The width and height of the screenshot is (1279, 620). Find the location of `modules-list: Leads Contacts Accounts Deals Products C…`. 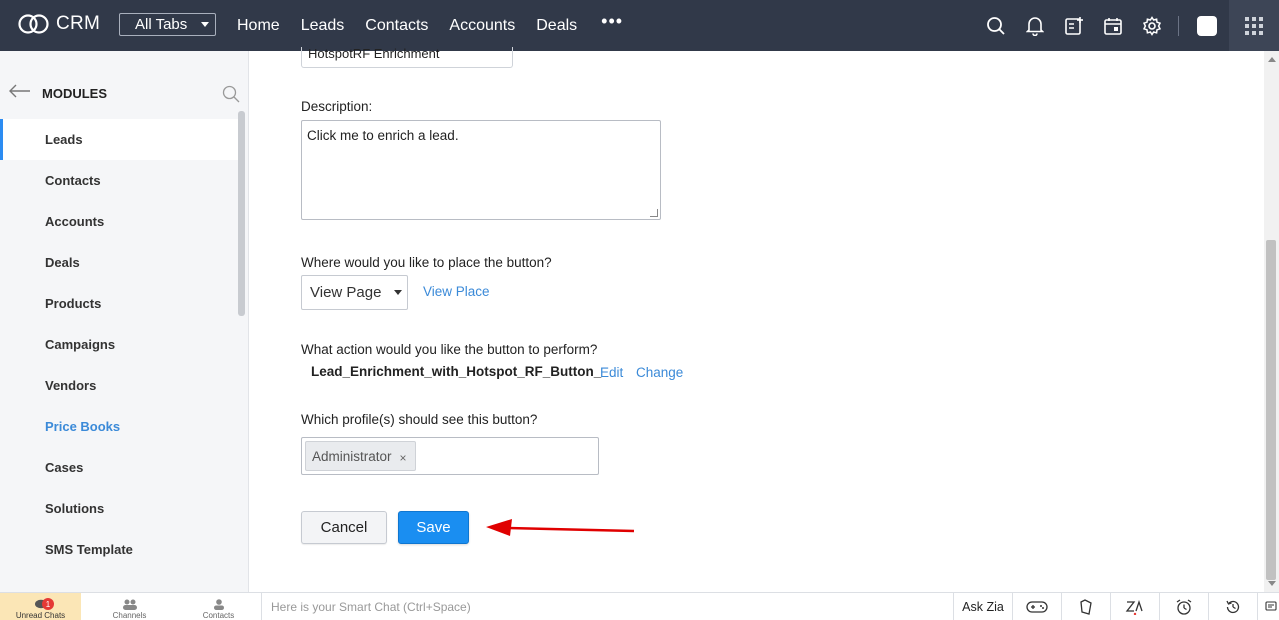

modules-list: Leads Contacts Accounts Deals Products C… is located at coordinates (119, 344).